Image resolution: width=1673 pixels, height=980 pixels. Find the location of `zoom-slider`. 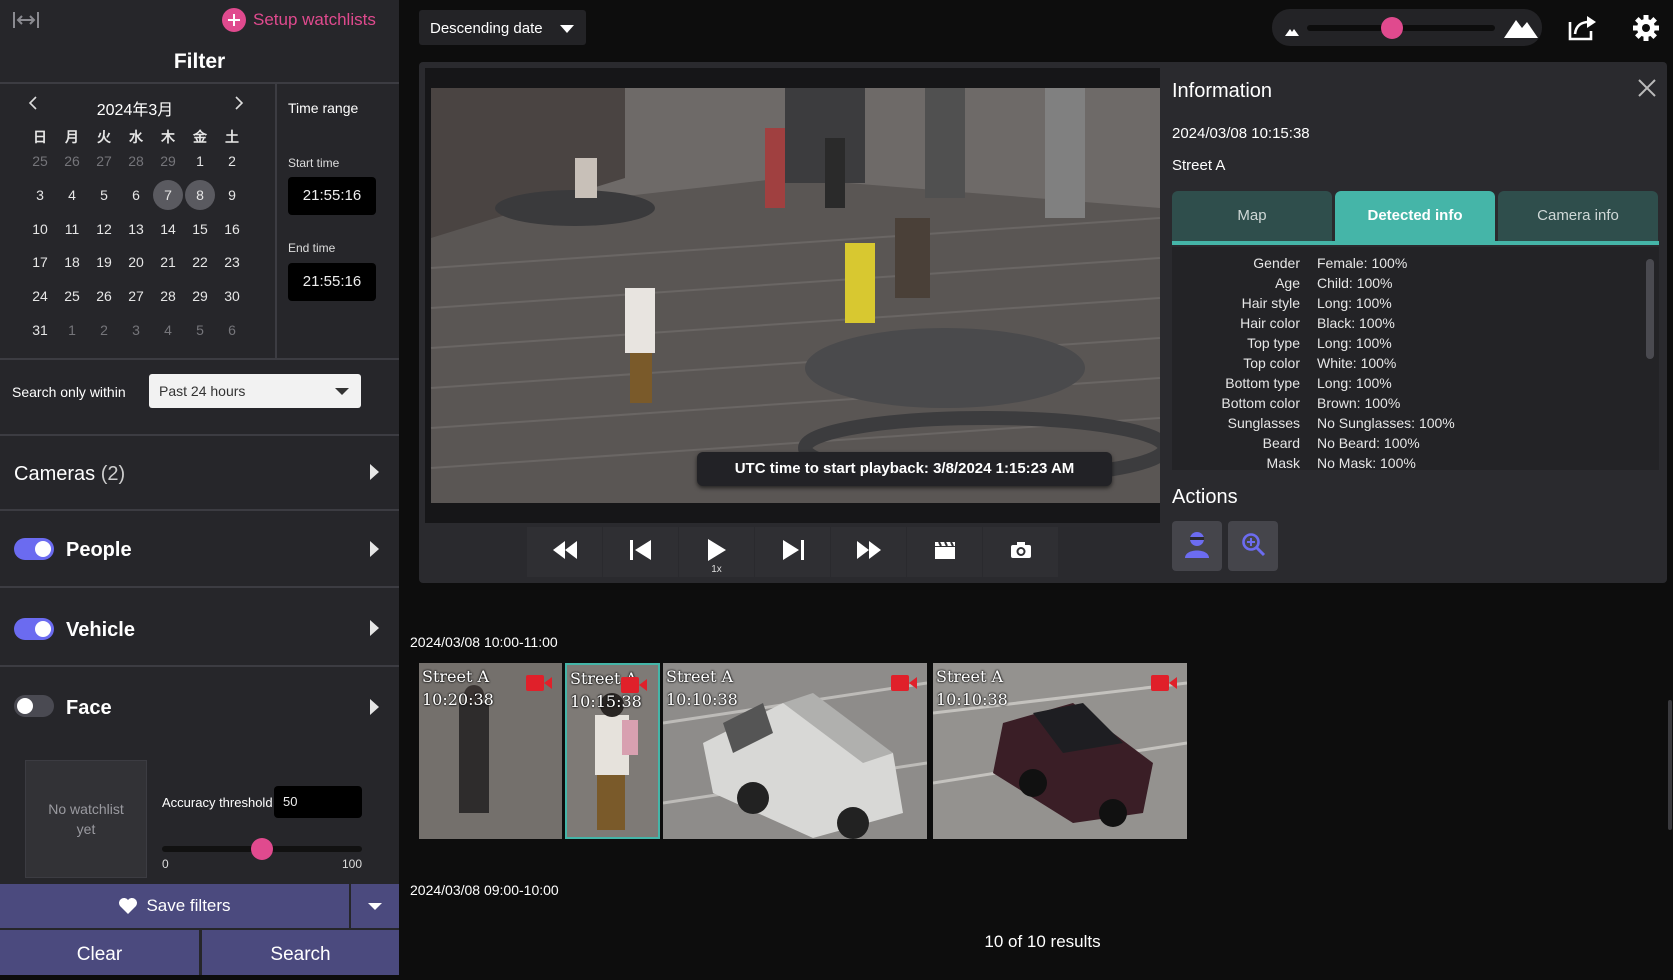

zoom-slider is located at coordinates (1401, 28).